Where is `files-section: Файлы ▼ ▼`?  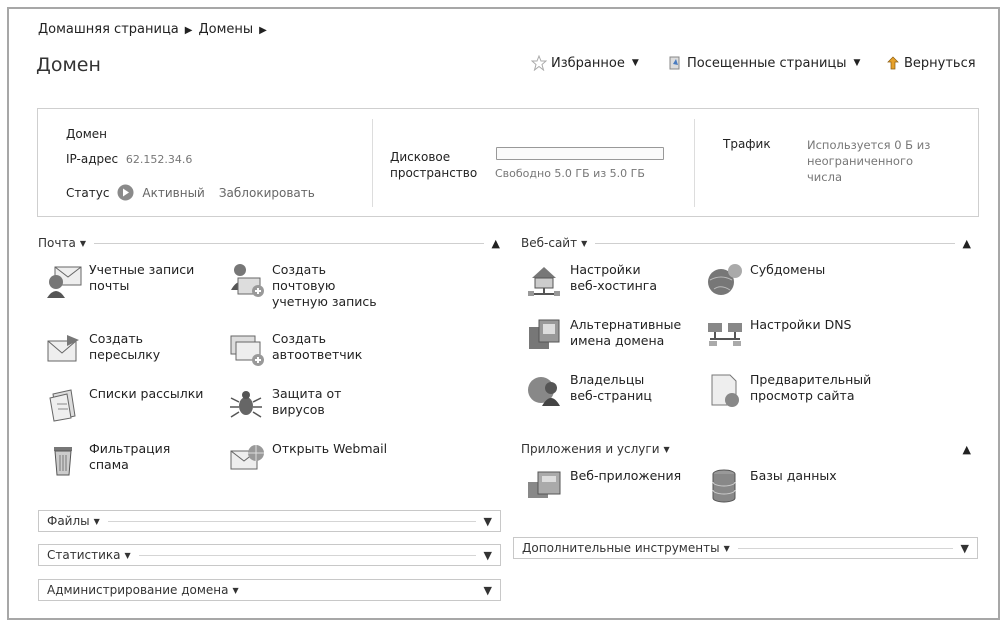 files-section: Файлы ▼ ▼ is located at coordinates (269, 521).